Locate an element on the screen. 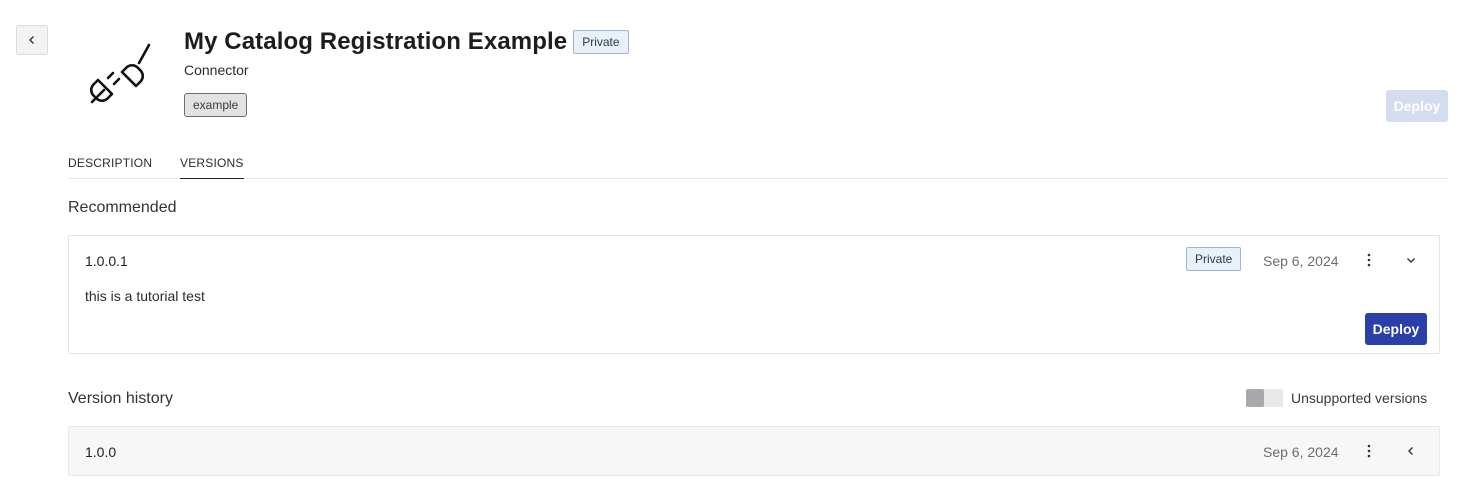 The image size is (1466, 501). version-history-row: 1.0.0 Sep 6, 2024 is located at coordinates (754, 451).